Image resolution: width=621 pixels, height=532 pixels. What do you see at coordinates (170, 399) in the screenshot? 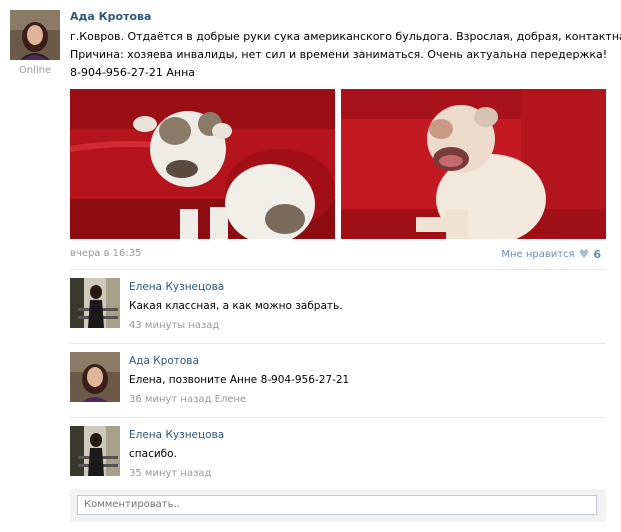
I see `comment-timestamp: 36 минут назад` at bounding box center [170, 399].